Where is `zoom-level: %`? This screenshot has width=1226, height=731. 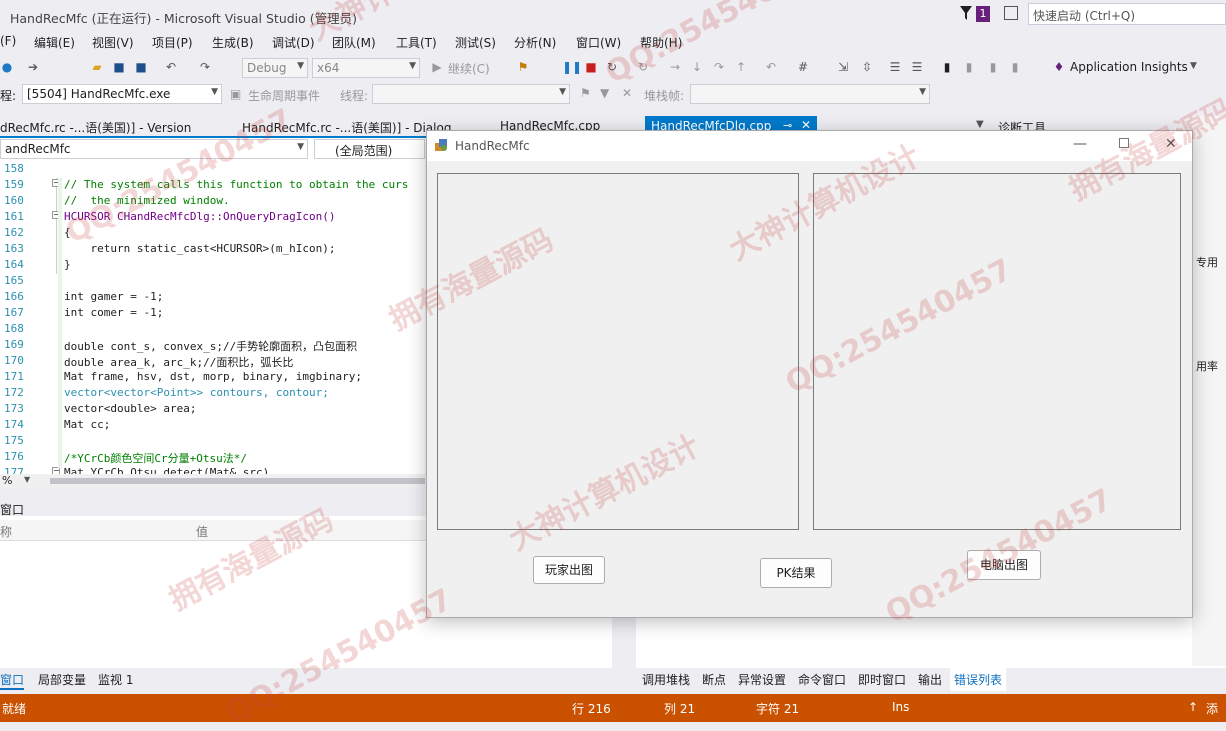
zoom-level: % is located at coordinates (7, 480).